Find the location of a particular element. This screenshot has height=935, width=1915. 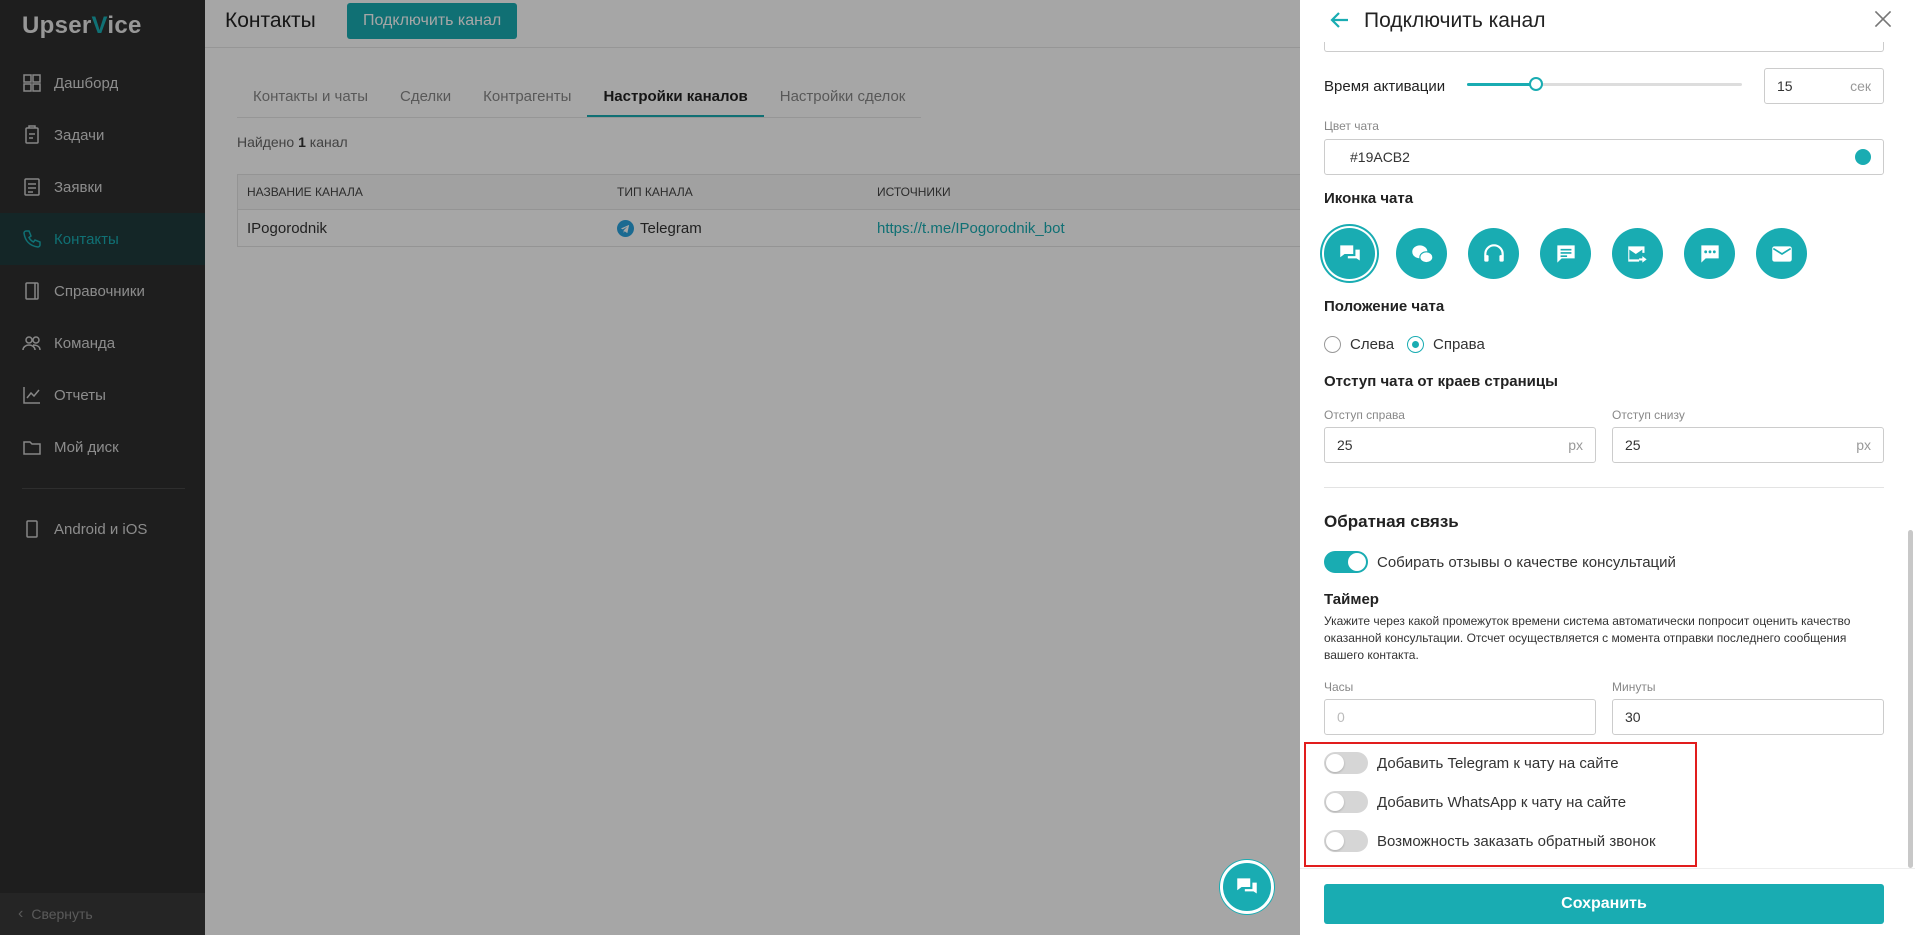

offset-bottom-label: Отступ снизу is located at coordinates (1648, 415).